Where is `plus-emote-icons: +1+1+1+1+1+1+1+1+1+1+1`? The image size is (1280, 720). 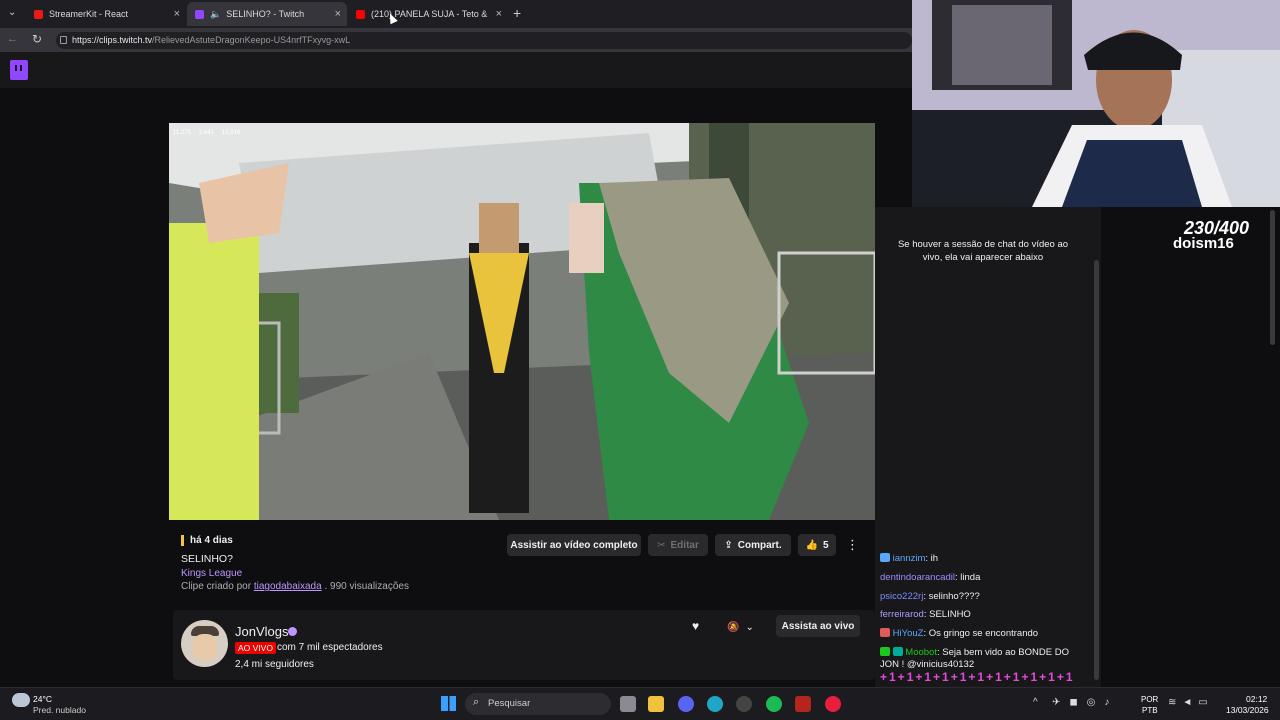
plus-emote-icons: +1+1+1+1+1+1+1+1+1+1+1 is located at coordinates (977, 677).